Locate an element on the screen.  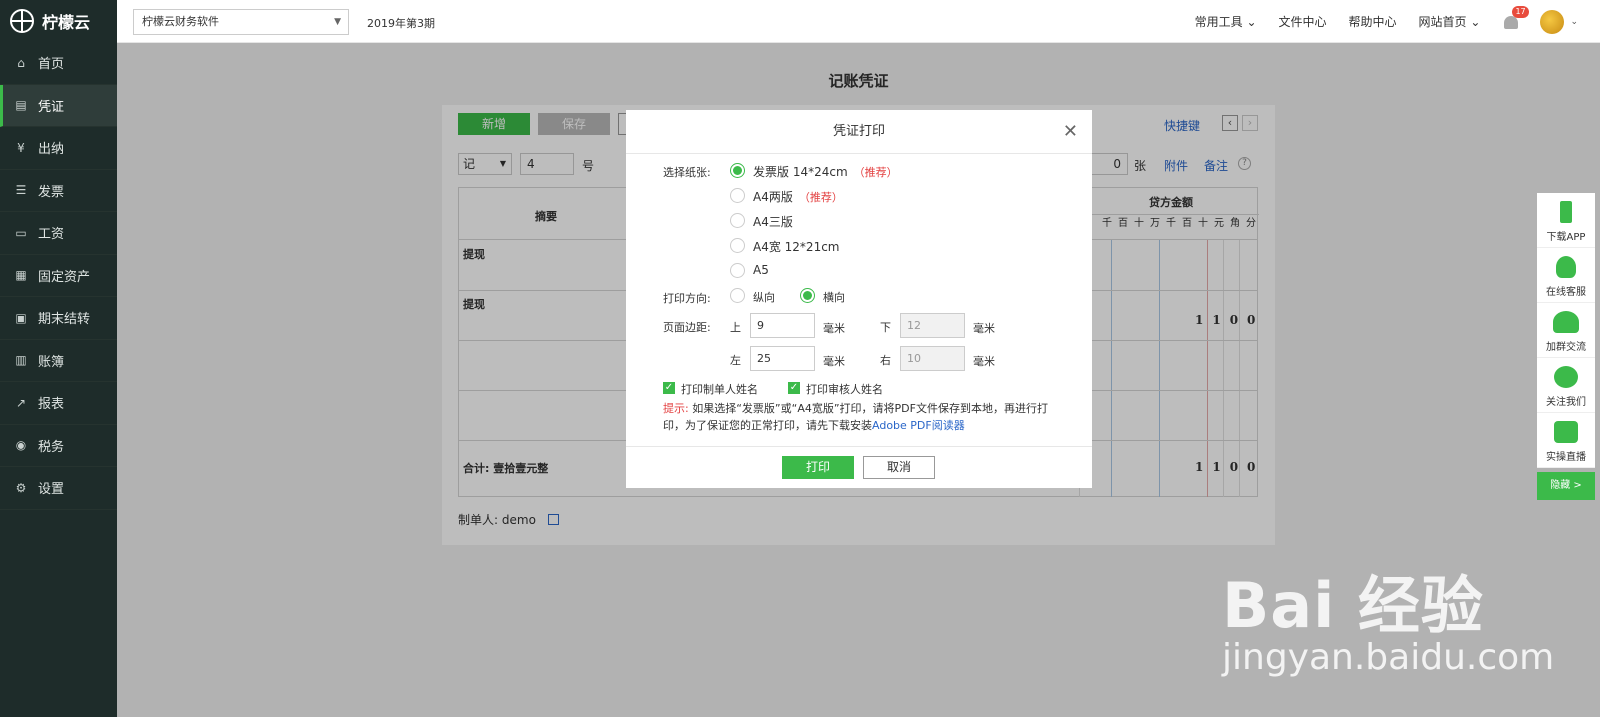
orientation-landscape: 横向 is located at coordinates (834, 297).